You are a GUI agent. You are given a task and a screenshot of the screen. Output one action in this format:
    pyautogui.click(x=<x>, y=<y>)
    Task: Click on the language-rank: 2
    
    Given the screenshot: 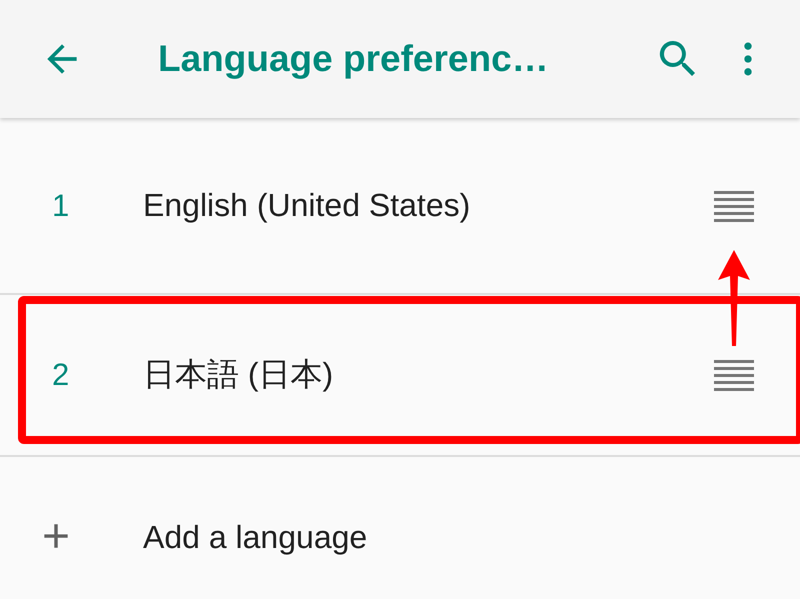 What is the action you would take?
    pyautogui.click(x=60, y=375)
    